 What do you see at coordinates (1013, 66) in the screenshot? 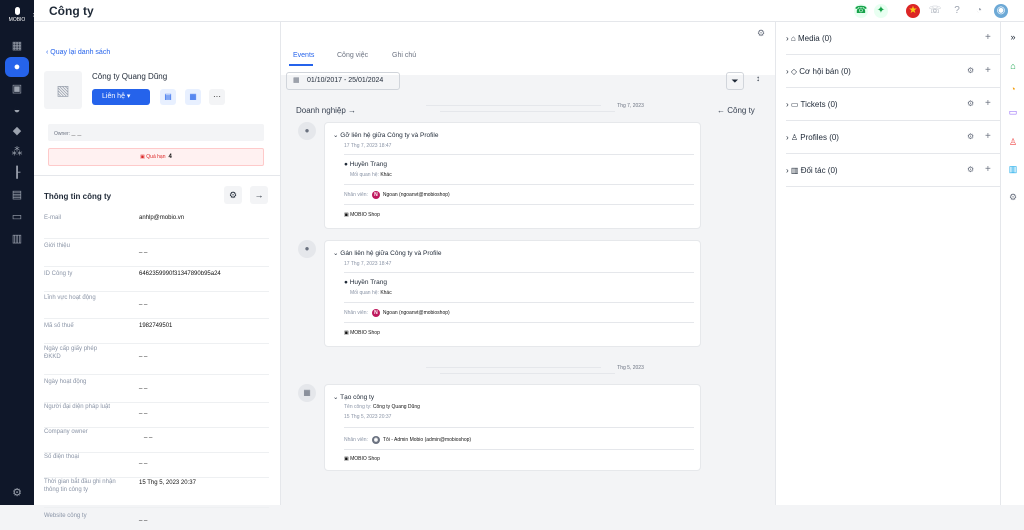
I see `media-rail-icon: ⌂` at bounding box center [1013, 66].